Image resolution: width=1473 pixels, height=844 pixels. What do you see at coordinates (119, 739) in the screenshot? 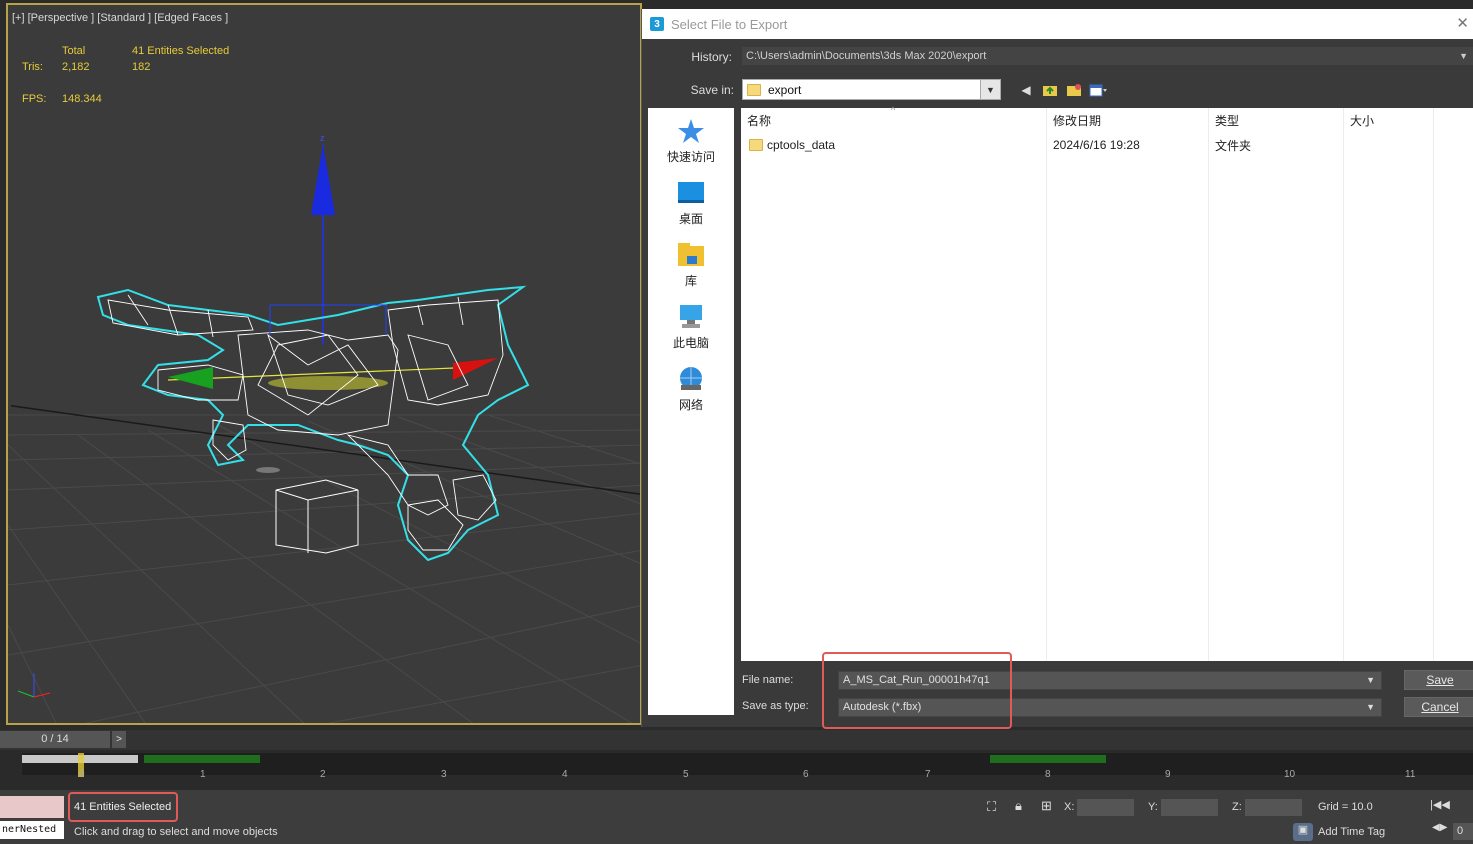
I see `next-frame-button: >` at bounding box center [119, 739].